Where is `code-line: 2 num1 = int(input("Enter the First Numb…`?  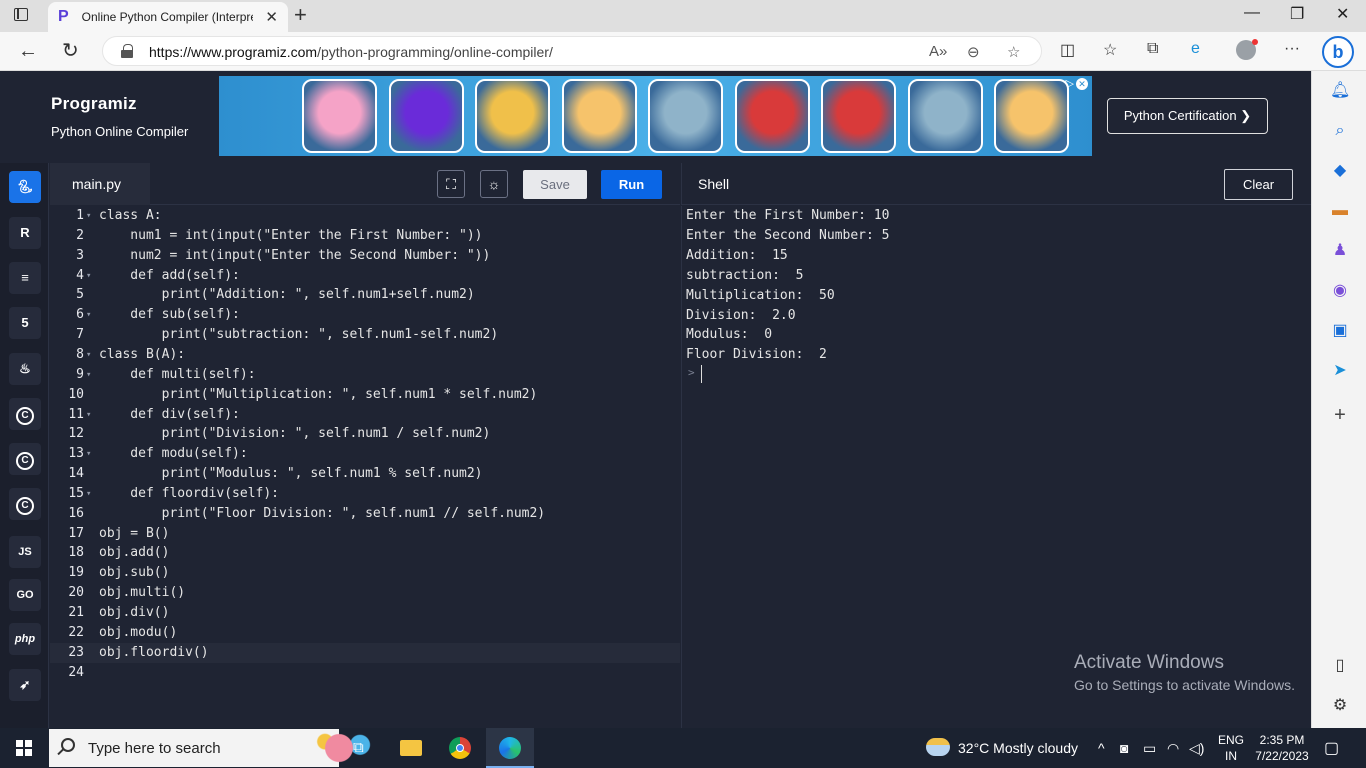
code-line: 2 num1 = int(input("Enter the First Numb… is located at coordinates (365, 236).